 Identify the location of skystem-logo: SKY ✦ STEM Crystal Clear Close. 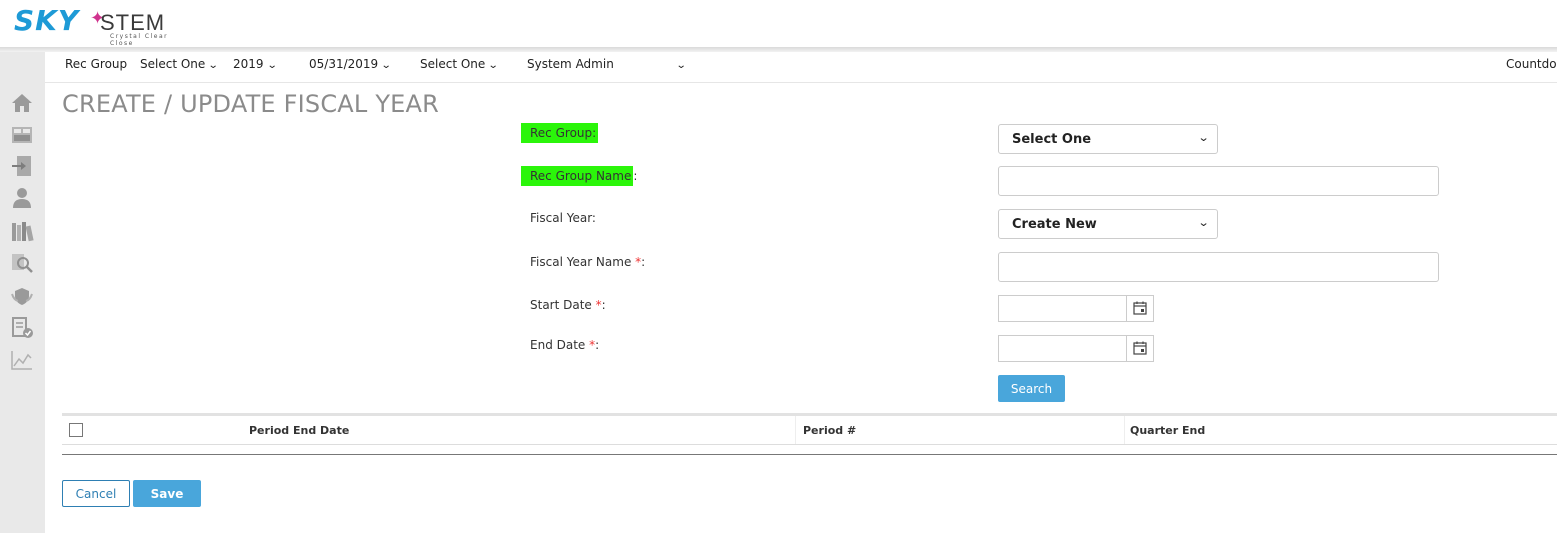
(99, 25).